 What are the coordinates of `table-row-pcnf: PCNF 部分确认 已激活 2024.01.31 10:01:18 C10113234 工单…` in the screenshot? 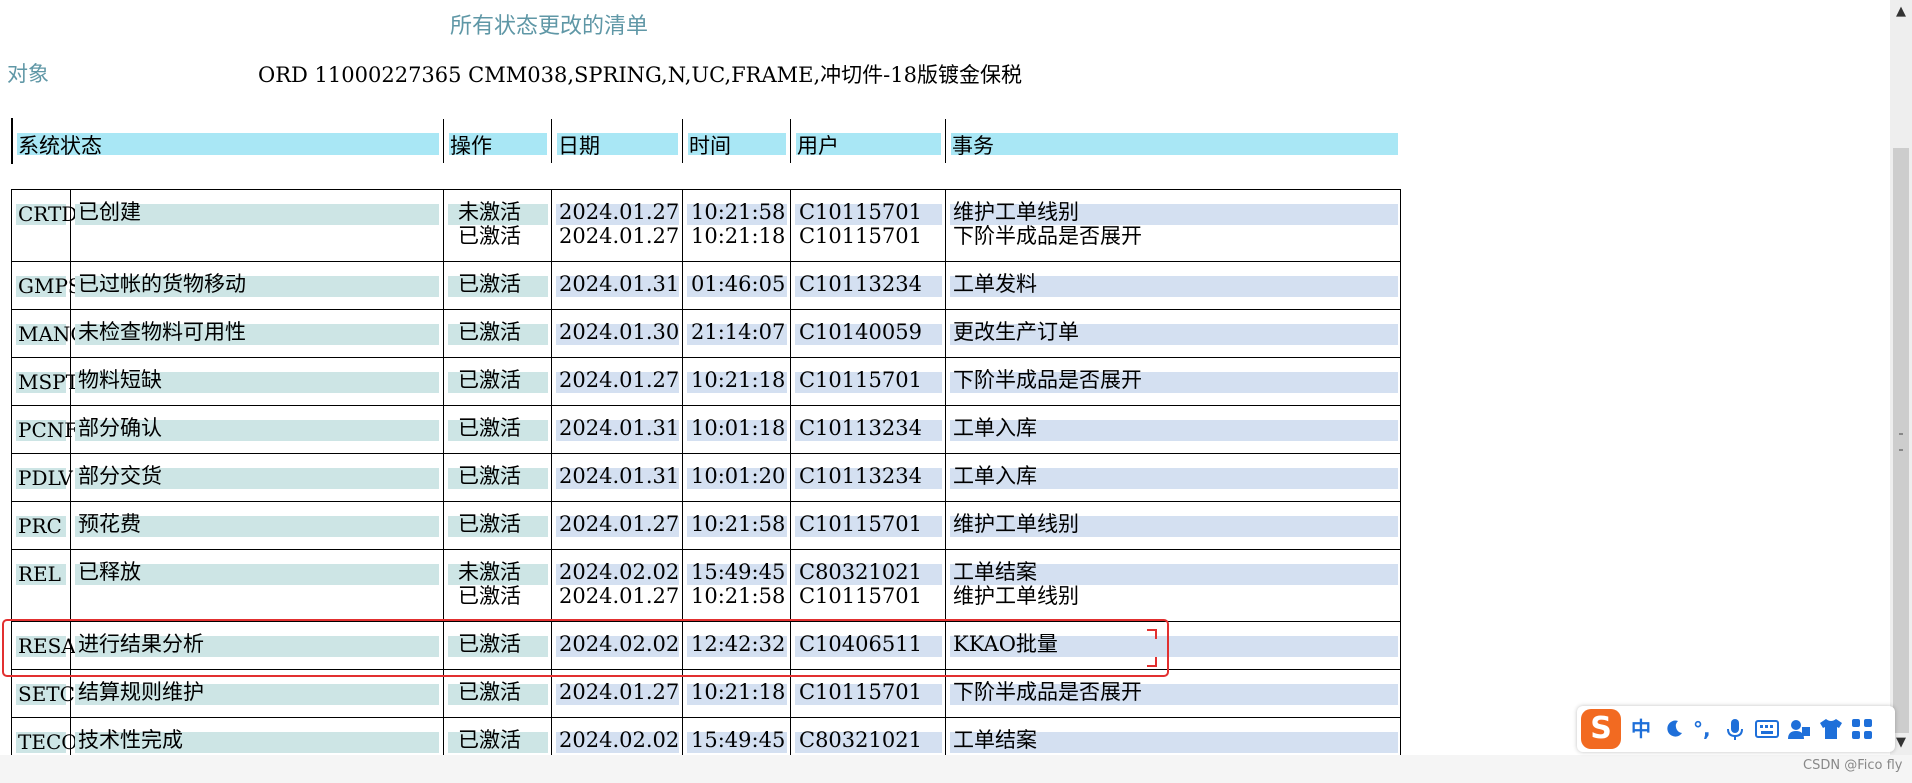 It's located at (706, 430).